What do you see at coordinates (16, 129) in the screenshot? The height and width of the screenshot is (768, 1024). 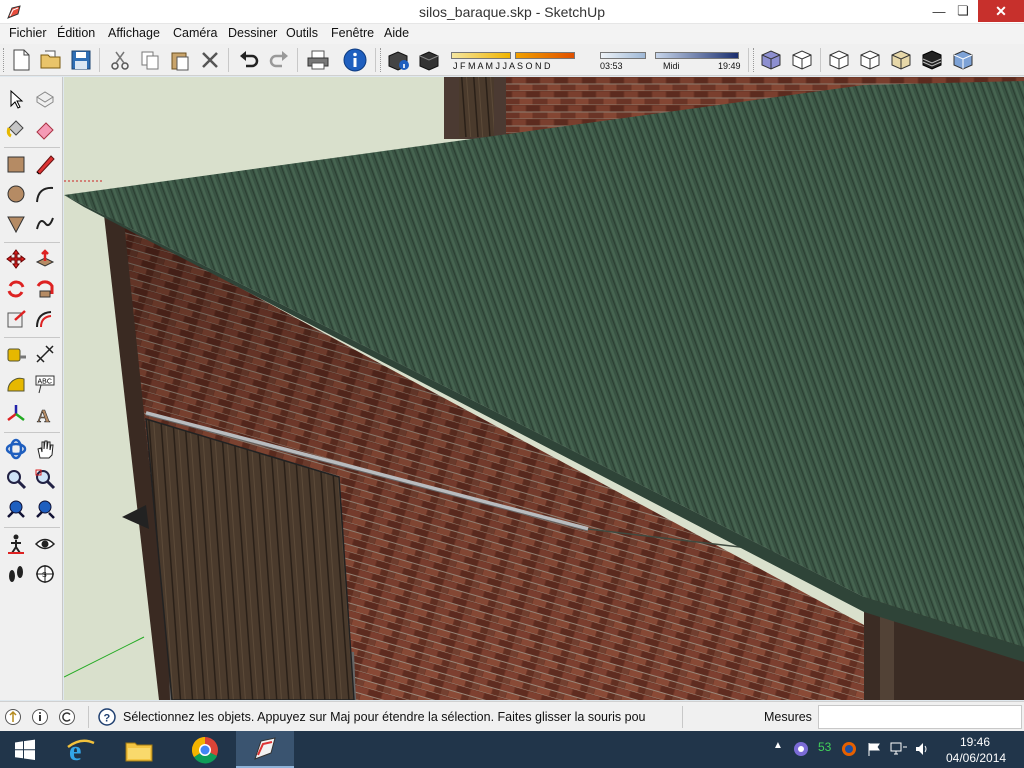 I see `paint-bucket-icon` at bounding box center [16, 129].